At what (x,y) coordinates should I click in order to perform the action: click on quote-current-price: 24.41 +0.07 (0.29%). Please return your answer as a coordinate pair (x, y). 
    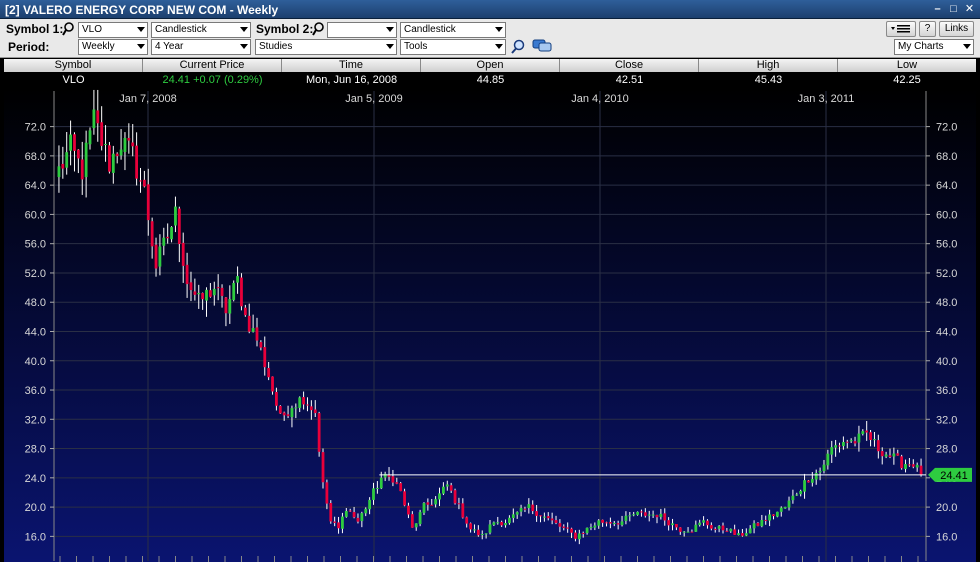
    Looking at the image, I should click on (212, 80).